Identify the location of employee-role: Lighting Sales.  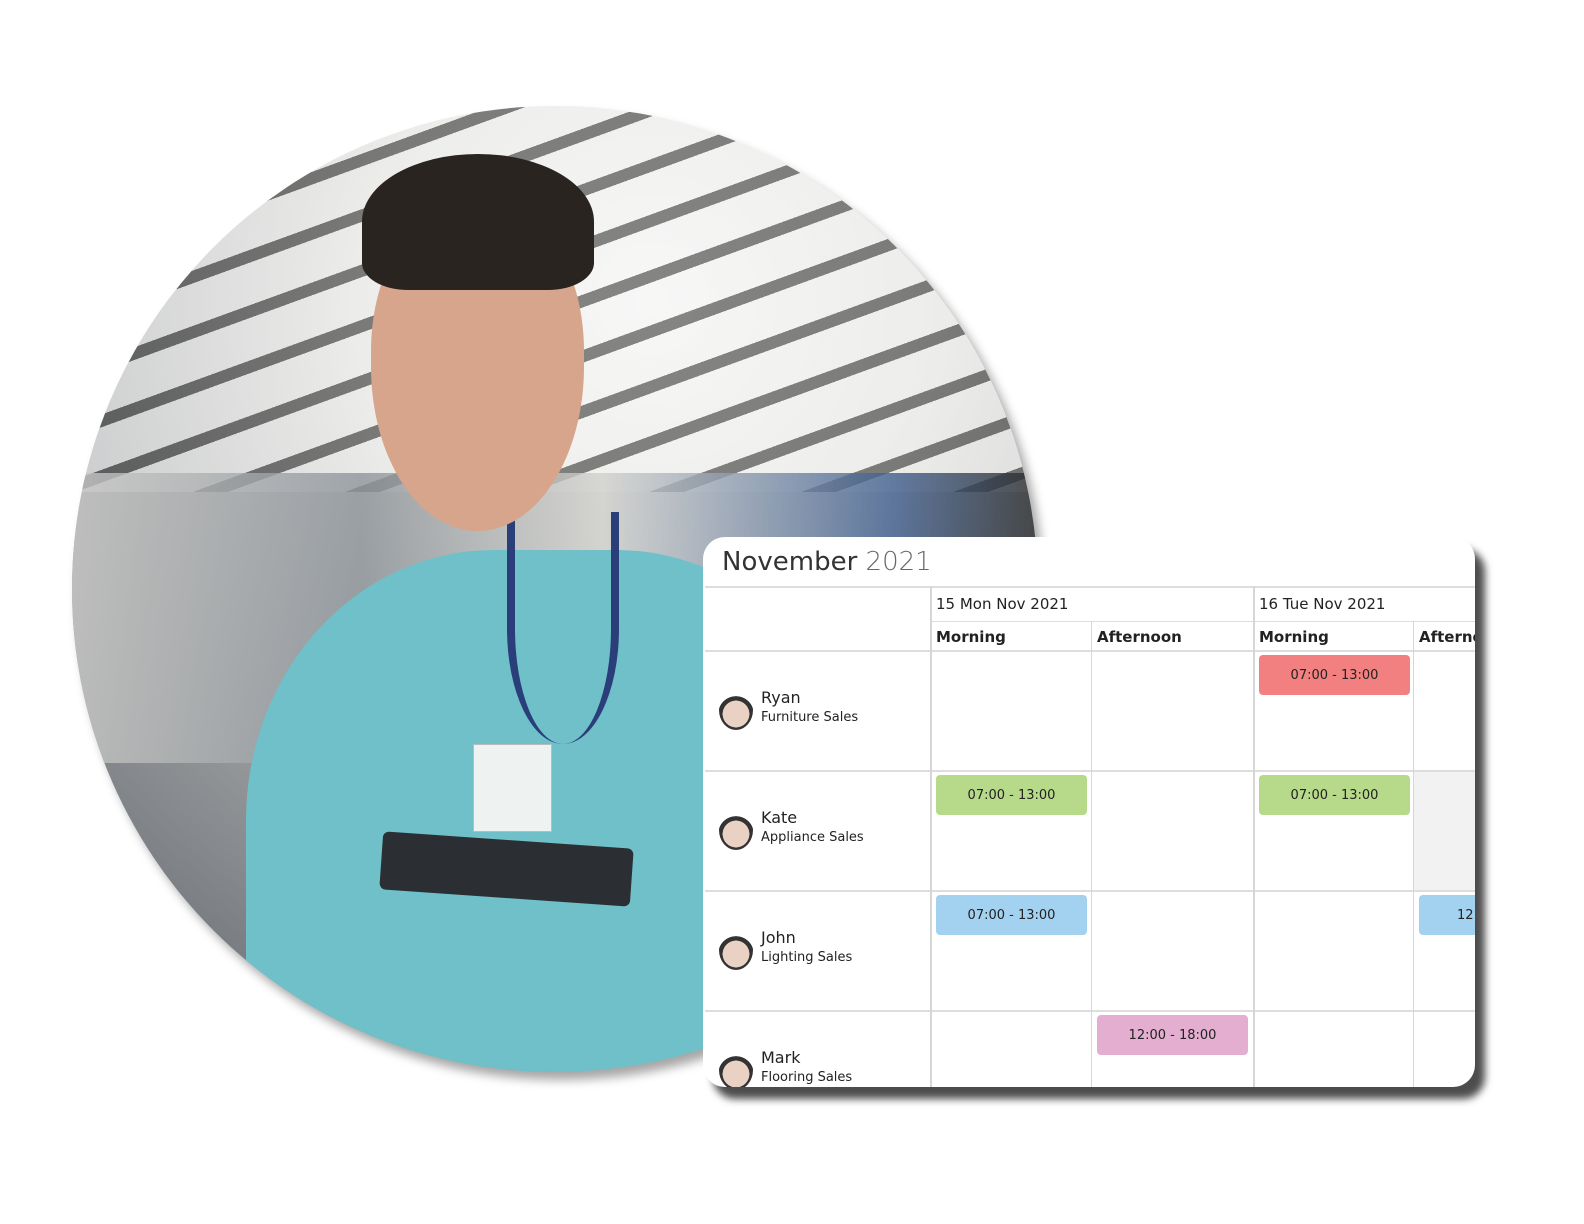
(807, 957).